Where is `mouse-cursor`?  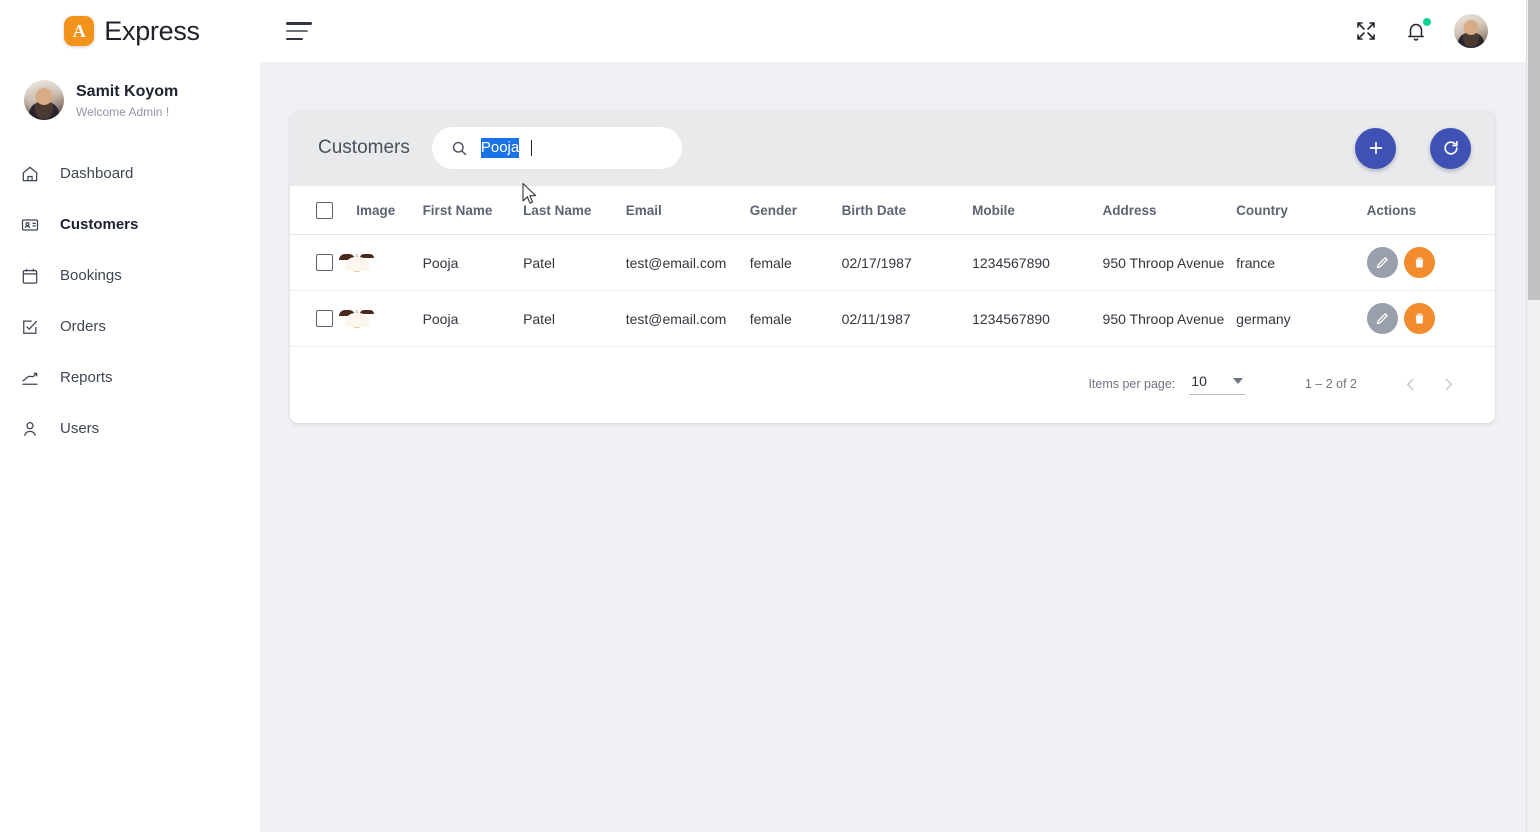 mouse-cursor is located at coordinates (529, 193).